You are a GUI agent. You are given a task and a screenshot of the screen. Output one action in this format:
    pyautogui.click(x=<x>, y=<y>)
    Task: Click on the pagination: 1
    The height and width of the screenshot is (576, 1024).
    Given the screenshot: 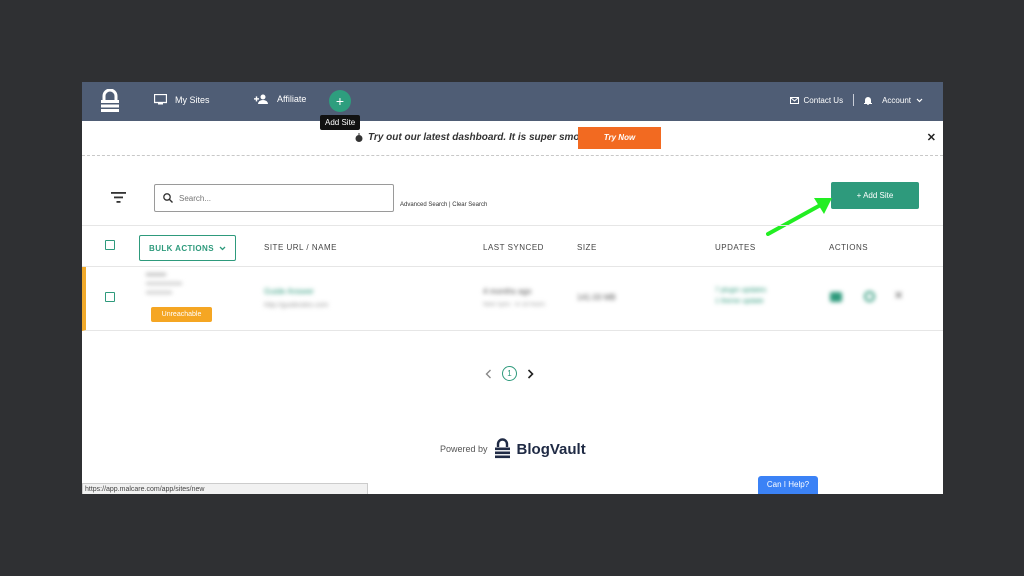 What is the action you would take?
    pyautogui.click(x=509, y=373)
    